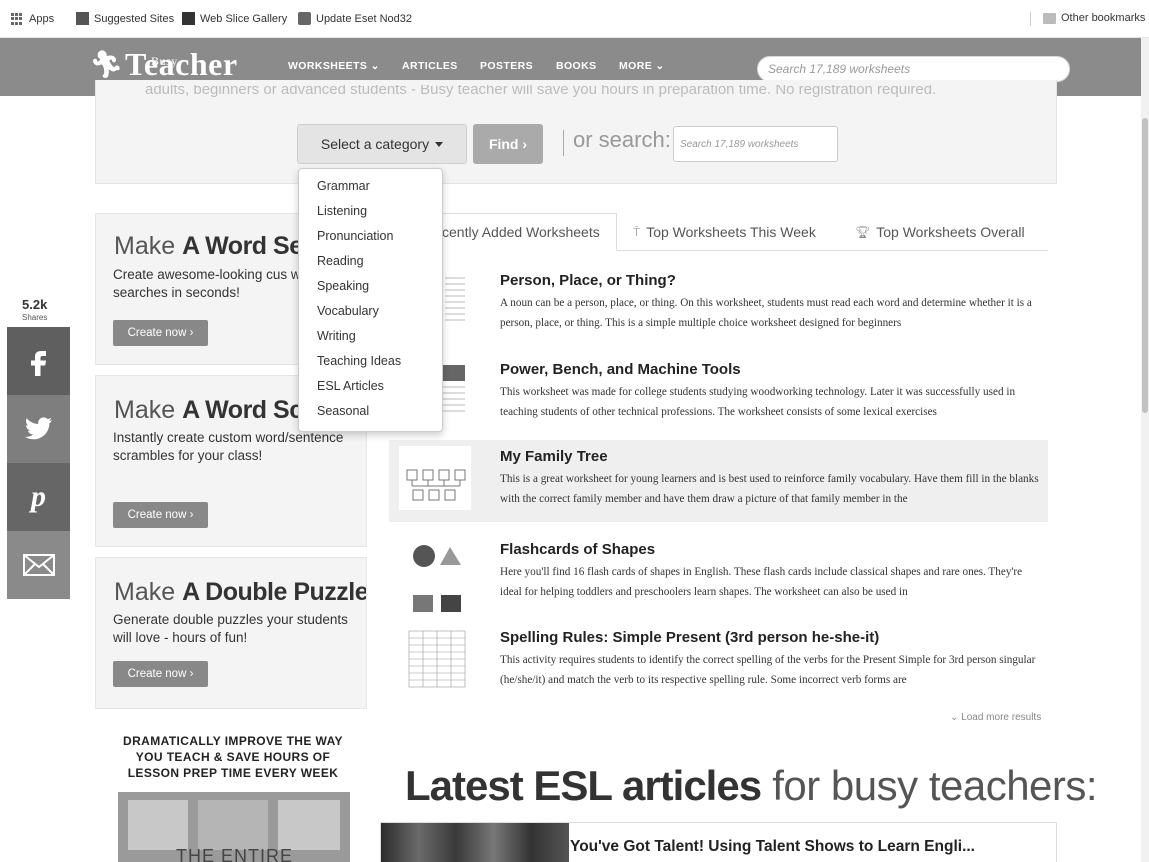 The image size is (1149, 862). I want to click on book-title: THE ENTIRE, so click(235, 854).